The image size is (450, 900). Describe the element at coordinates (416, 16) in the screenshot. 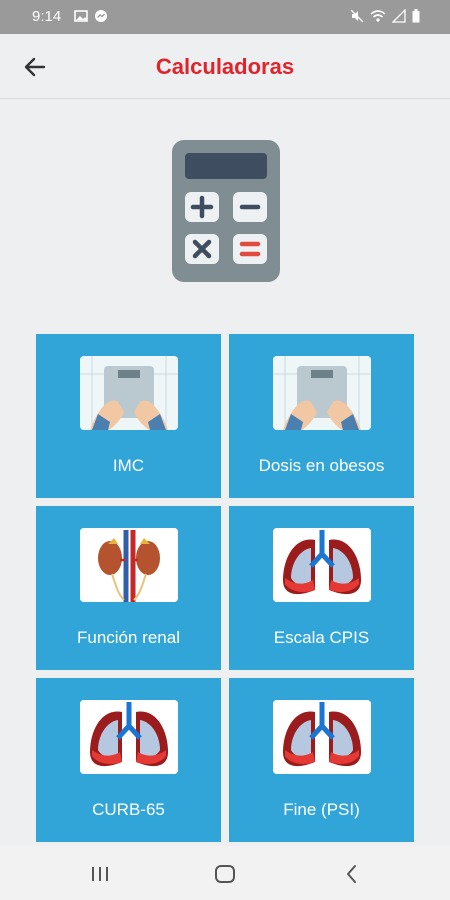

I see `battery-icon` at that location.